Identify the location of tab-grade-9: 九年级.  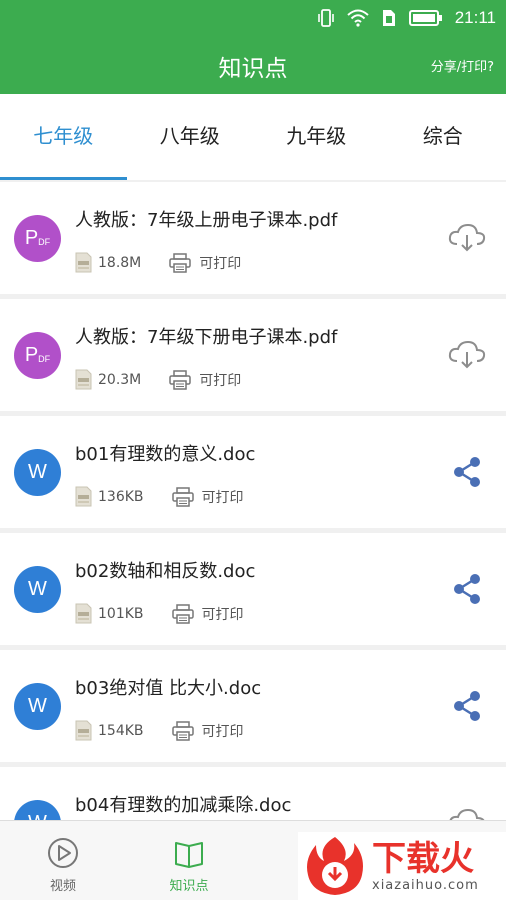
(316, 137).